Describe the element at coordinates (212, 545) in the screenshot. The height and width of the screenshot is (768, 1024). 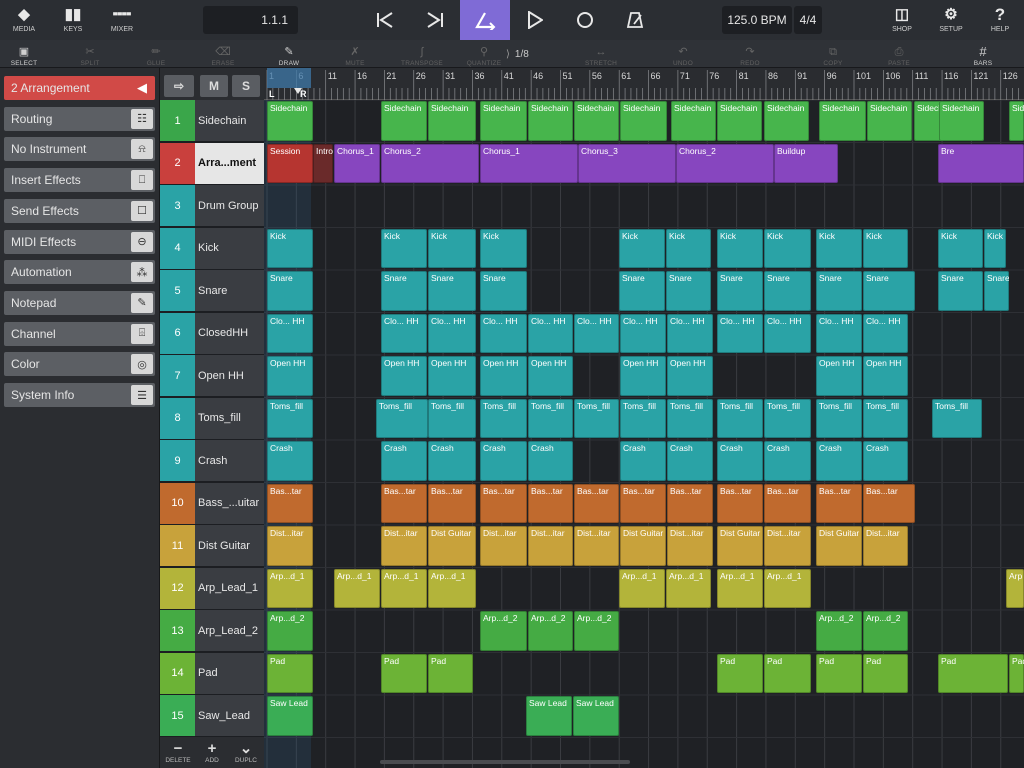
I see `track-row: 11 Dist Guitar` at that location.